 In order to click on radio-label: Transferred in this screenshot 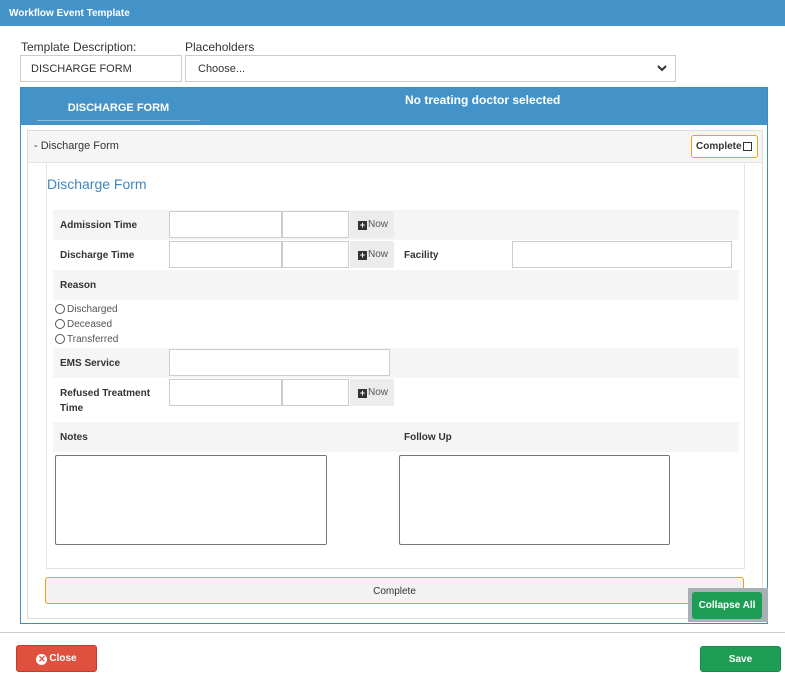, I will do `click(93, 339)`.